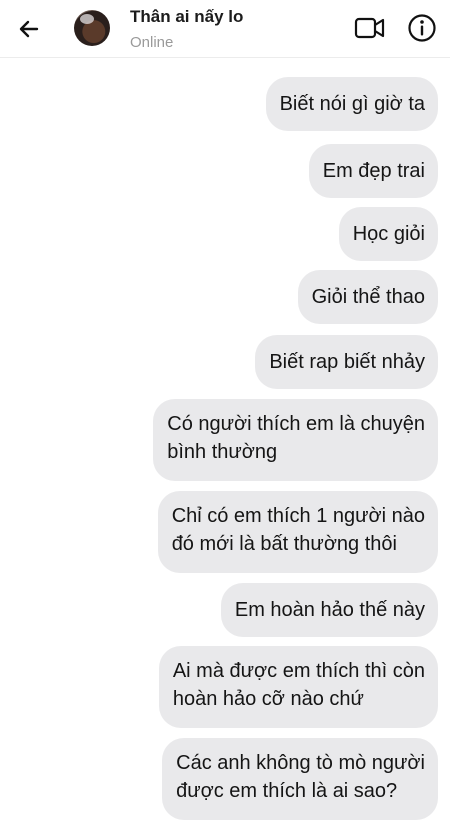  I want to click on message-bubble: Em đẹp trai, so click(373, 171).